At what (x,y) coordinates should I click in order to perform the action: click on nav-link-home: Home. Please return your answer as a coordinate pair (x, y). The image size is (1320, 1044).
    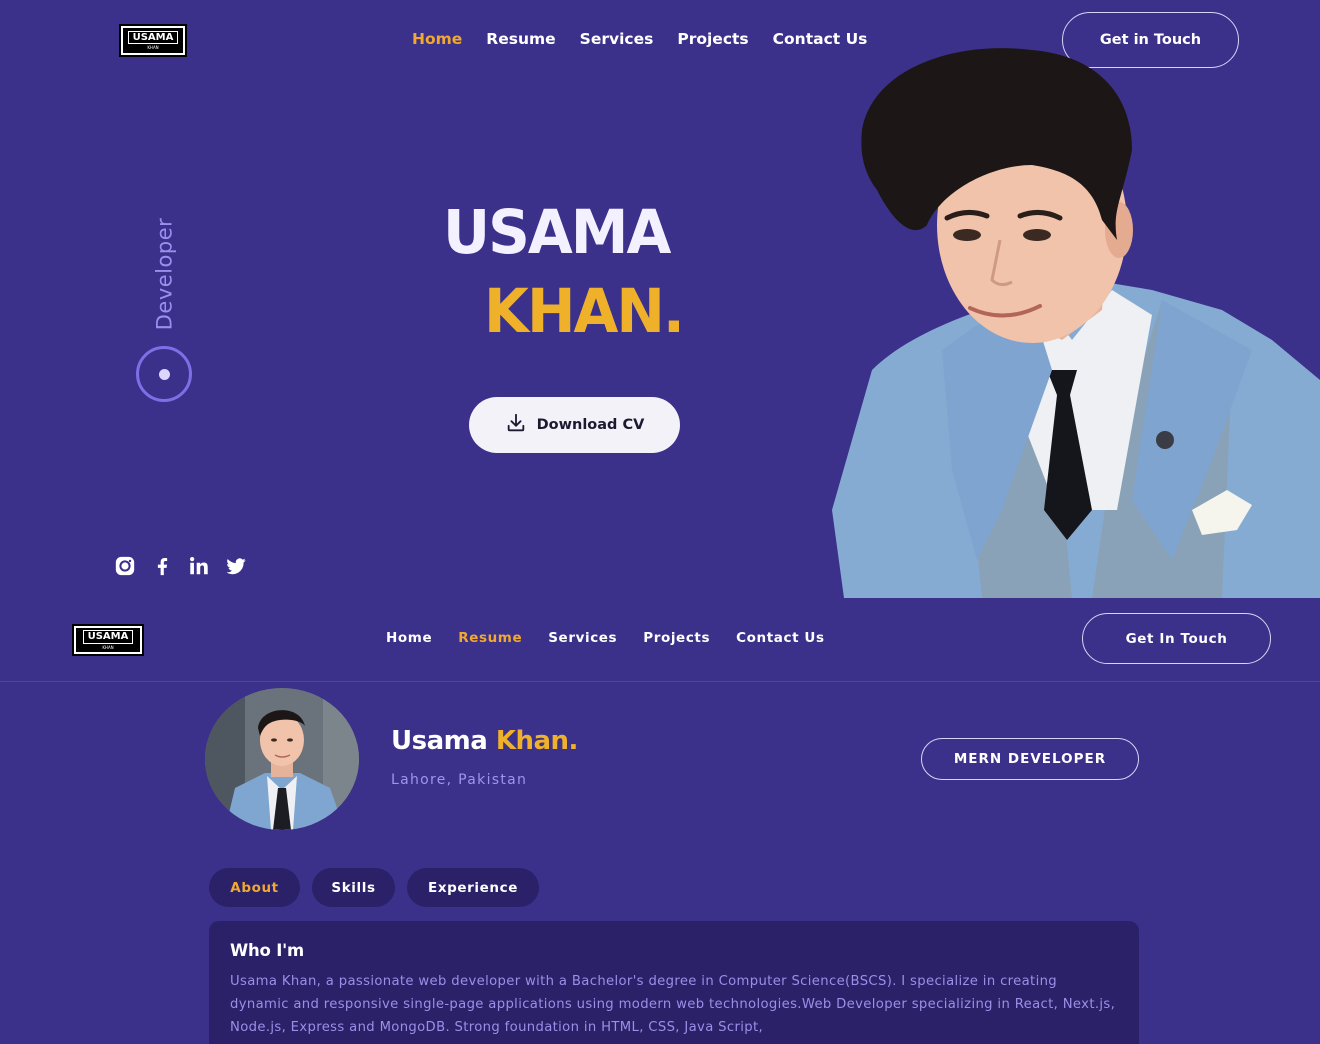
    Looking at the image, I should click on (437, 39).